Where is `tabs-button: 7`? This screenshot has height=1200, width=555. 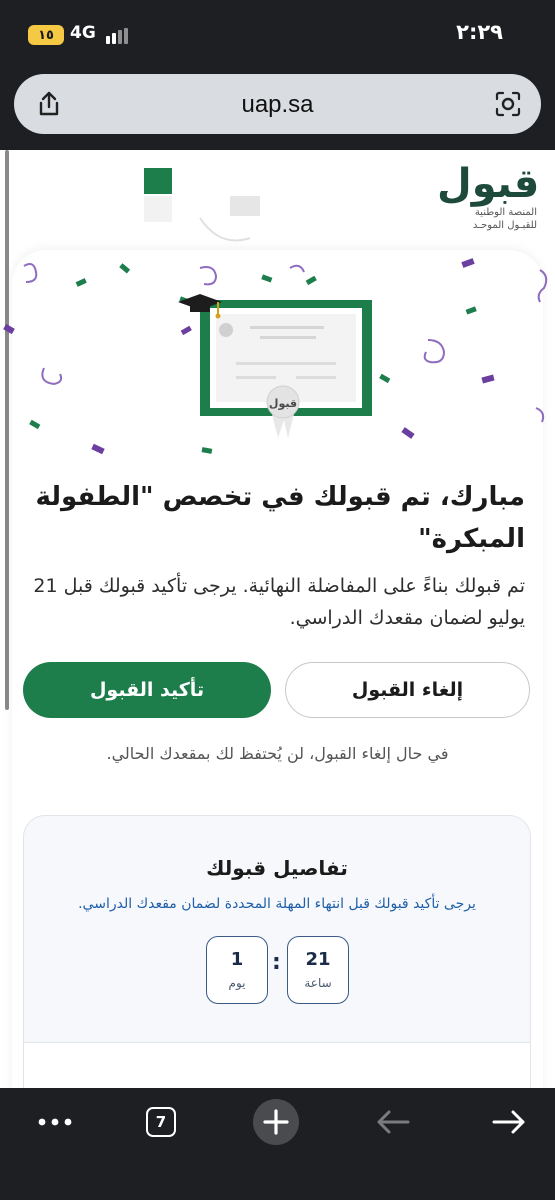
tabs-button: 7 is located at coordinates (161, 1122).